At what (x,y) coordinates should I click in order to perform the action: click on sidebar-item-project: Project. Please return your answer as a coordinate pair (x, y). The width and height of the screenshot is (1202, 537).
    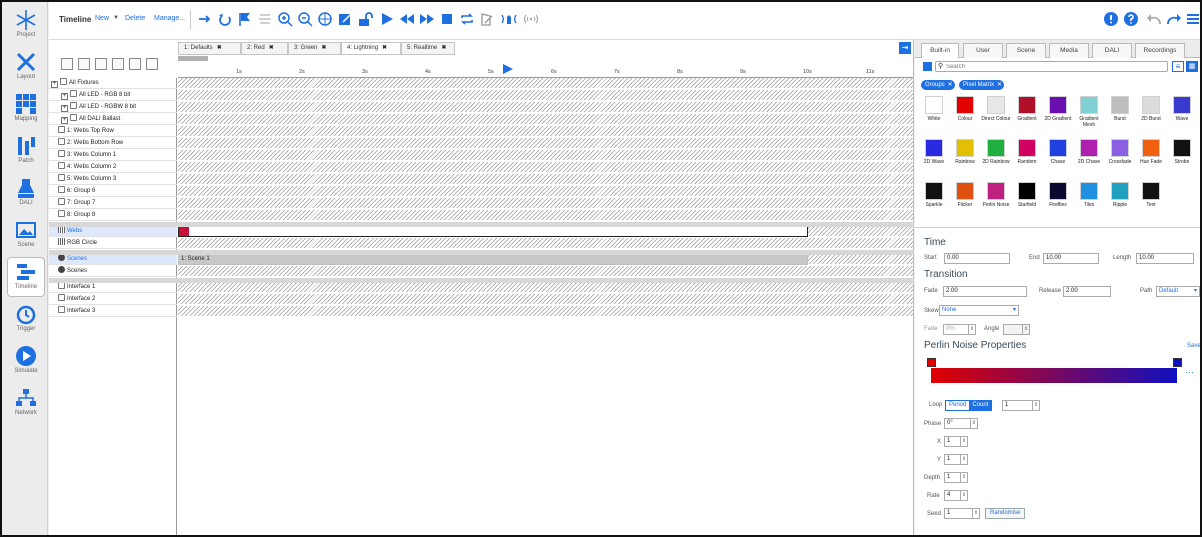
    Looking at the image, I should click on (26, 25).